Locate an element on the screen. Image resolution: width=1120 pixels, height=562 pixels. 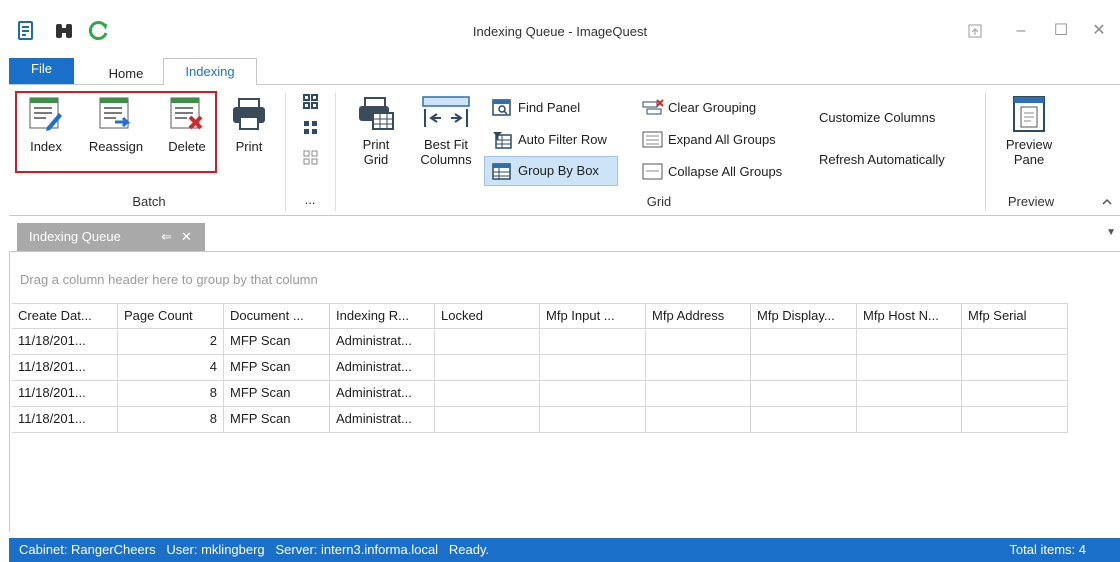
close-tab-icon: ✕ is located at coordinates (186, 237).